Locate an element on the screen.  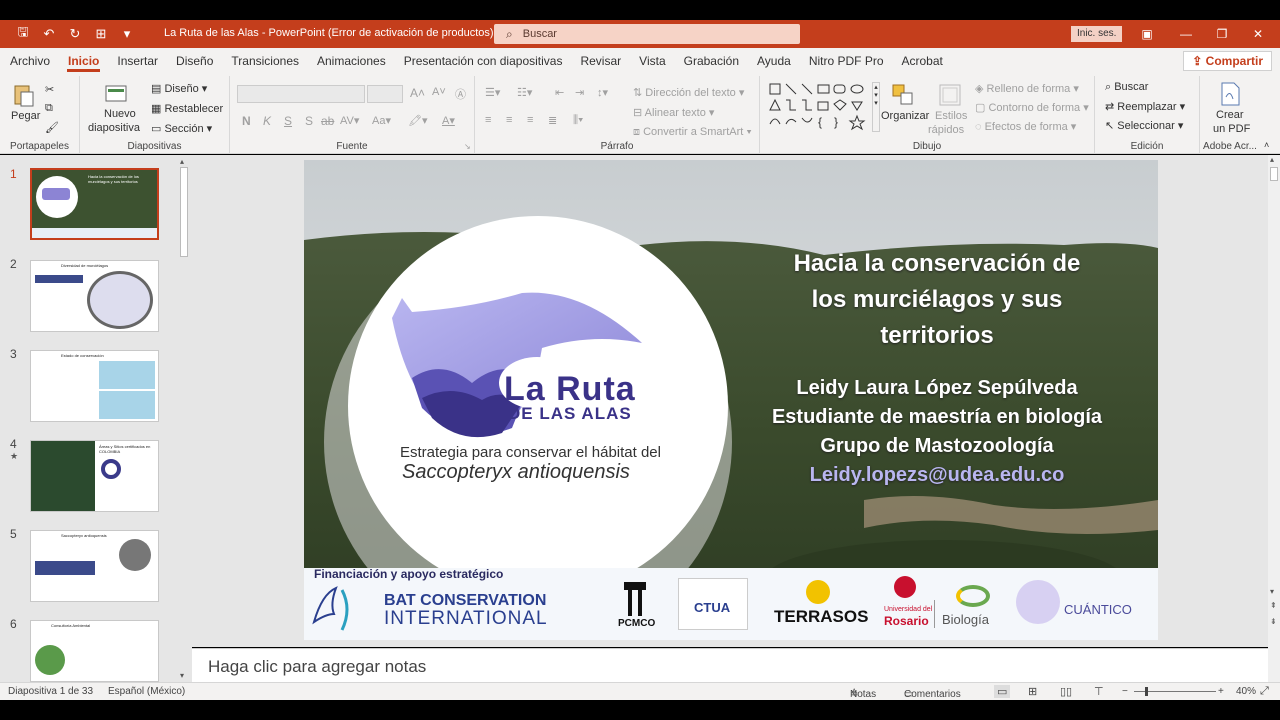
create-pdf-label-1: Crear is located at coordinates (1230, 115).